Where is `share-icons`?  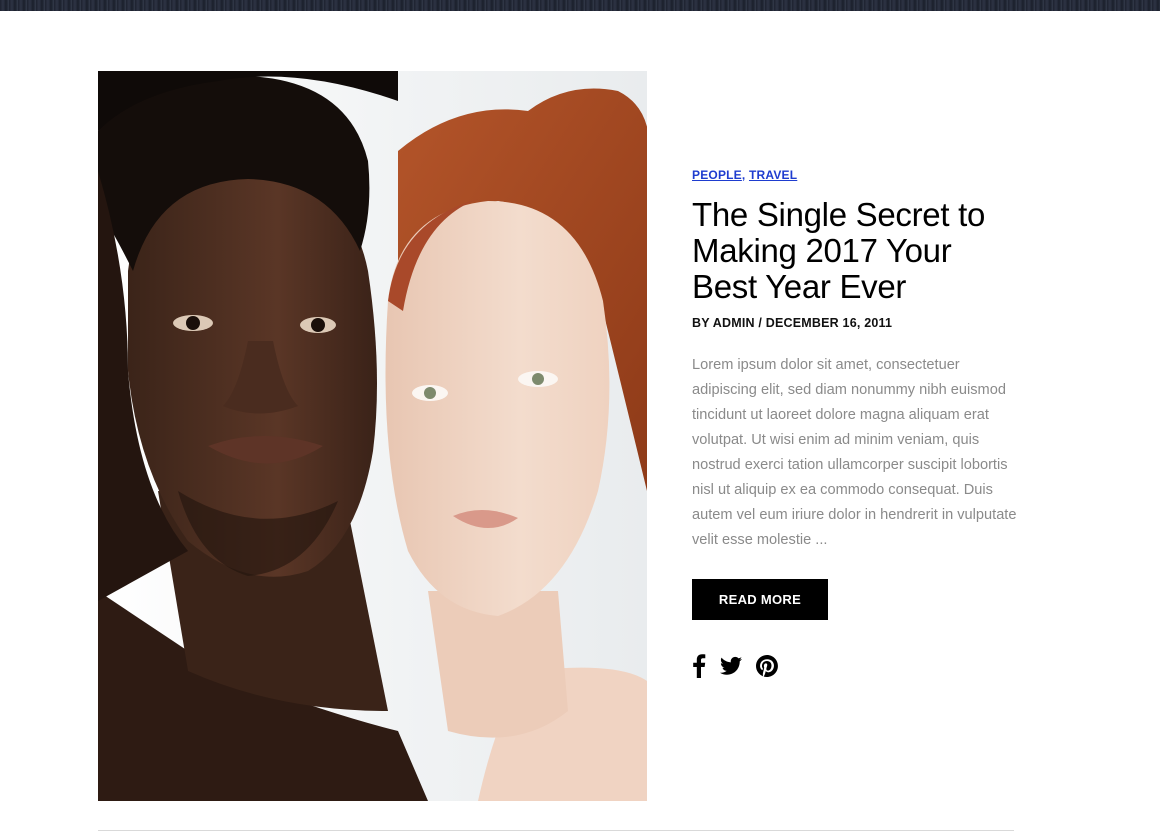
share-icons is located at coordinates (854, 666).